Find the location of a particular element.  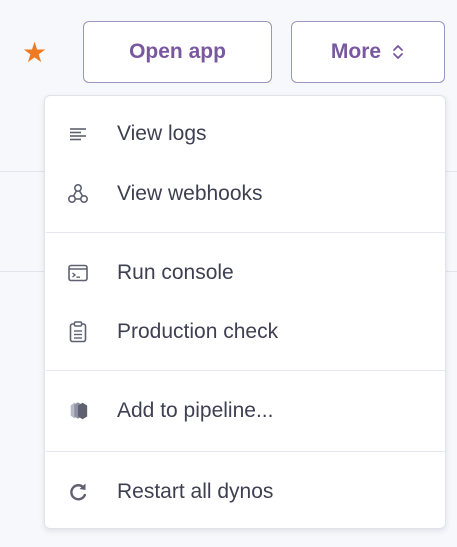

webhooks-icon is located at coordinates (78, 194).